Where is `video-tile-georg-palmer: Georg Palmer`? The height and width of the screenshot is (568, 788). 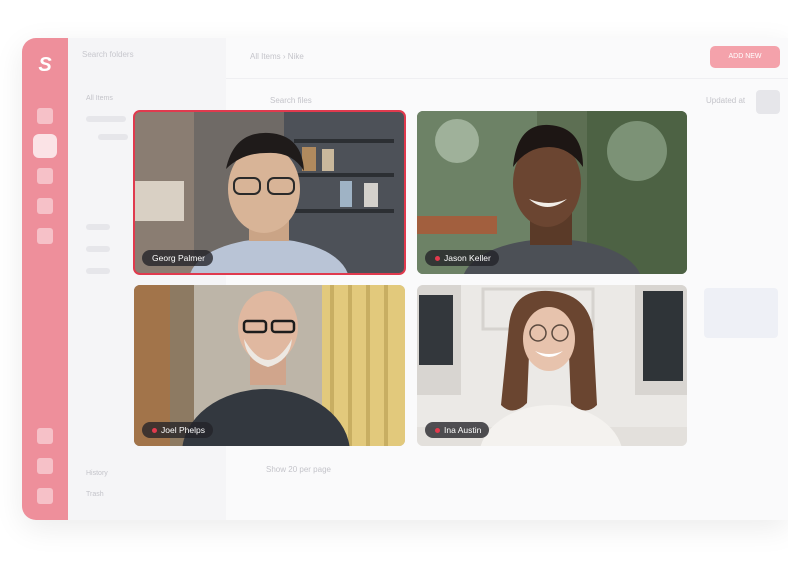
video-tile-georg-palmer: Georg Palmer is located at coordinates (269, 192).